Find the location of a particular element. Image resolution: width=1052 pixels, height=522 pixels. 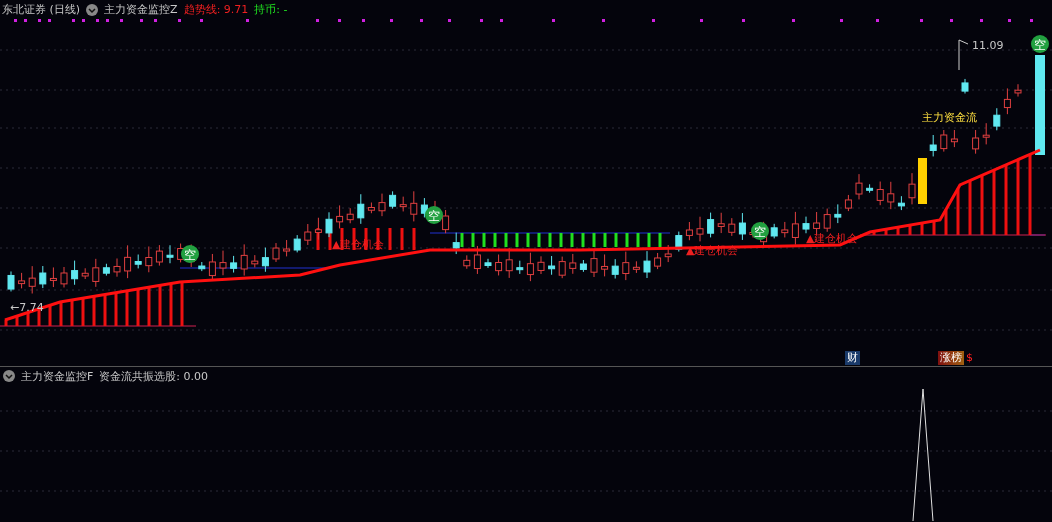

tag-badge: 财 is located at coordinates (852, 358).